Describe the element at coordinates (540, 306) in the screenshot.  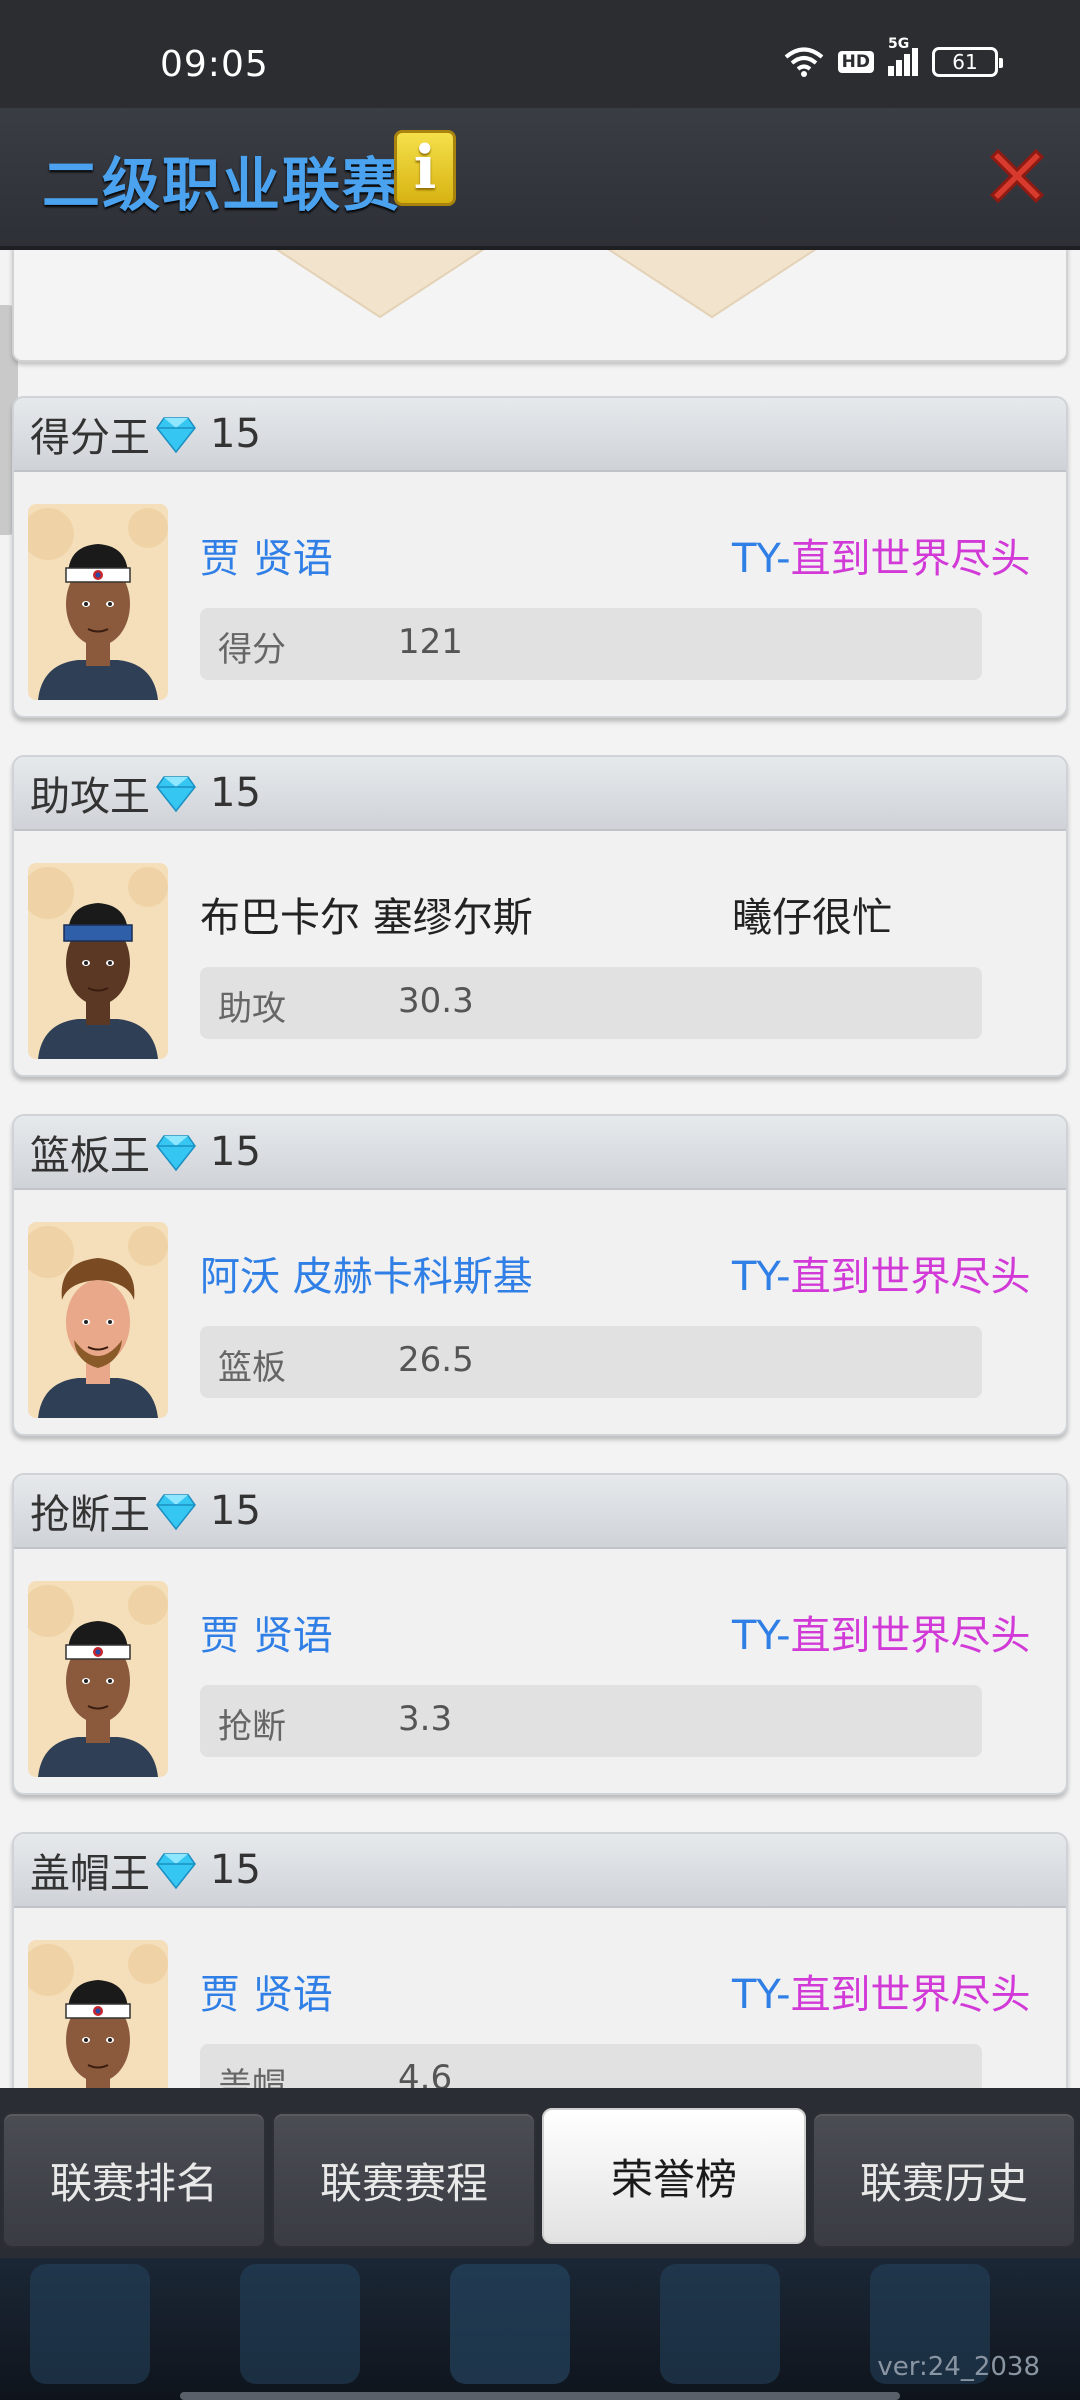
I see `previous-card` at that location.